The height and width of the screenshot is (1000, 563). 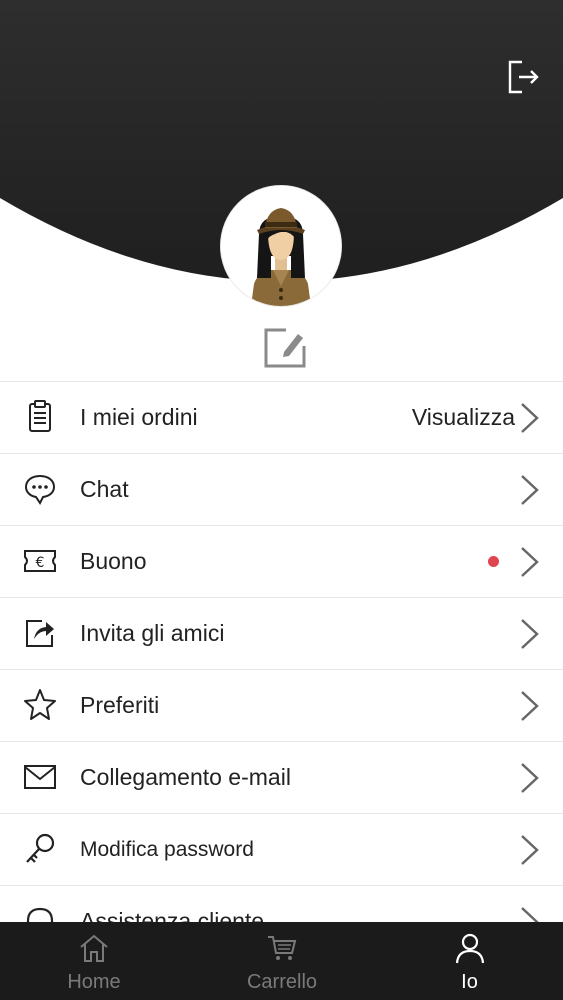 I want to click on menu-item-label: Chat, so click(x=104, y=489).